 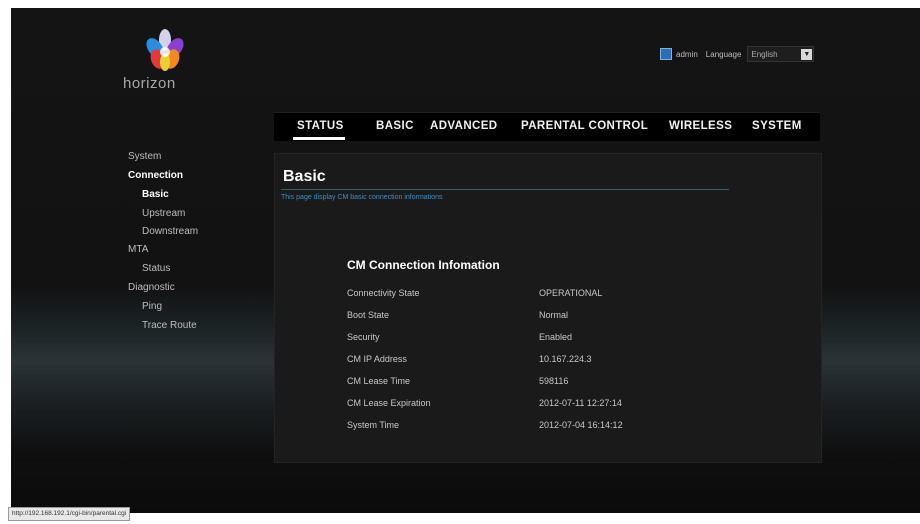 I want to click on row-label: Security, so click(x=363, y=337).